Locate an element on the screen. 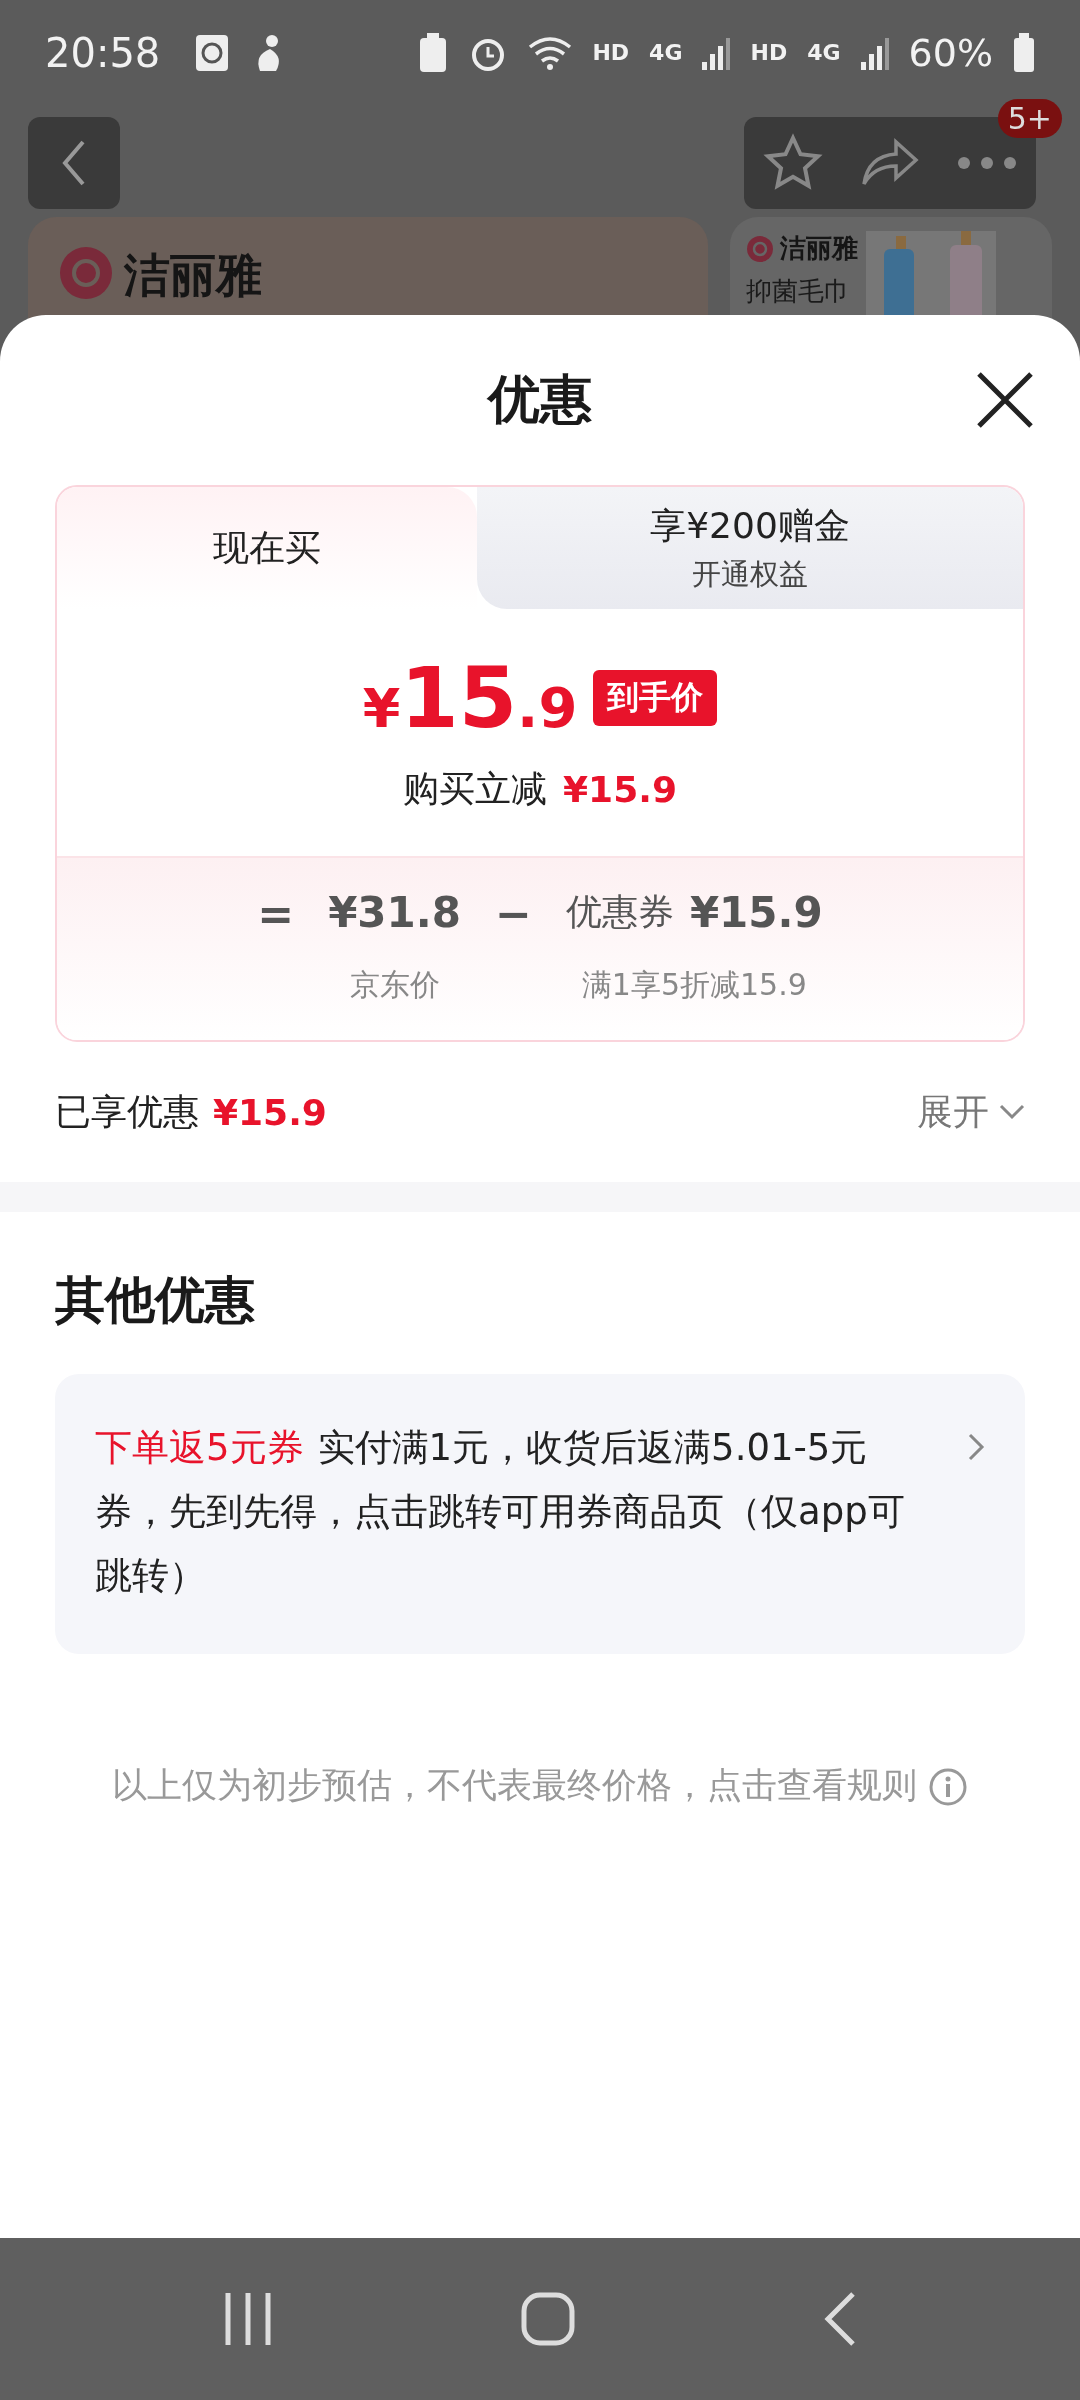 Image resolution: width=1080 pixels, height=2400 pixels. coupon-caption: 满1享5折减15.9 is located at coordinates (694, 985).